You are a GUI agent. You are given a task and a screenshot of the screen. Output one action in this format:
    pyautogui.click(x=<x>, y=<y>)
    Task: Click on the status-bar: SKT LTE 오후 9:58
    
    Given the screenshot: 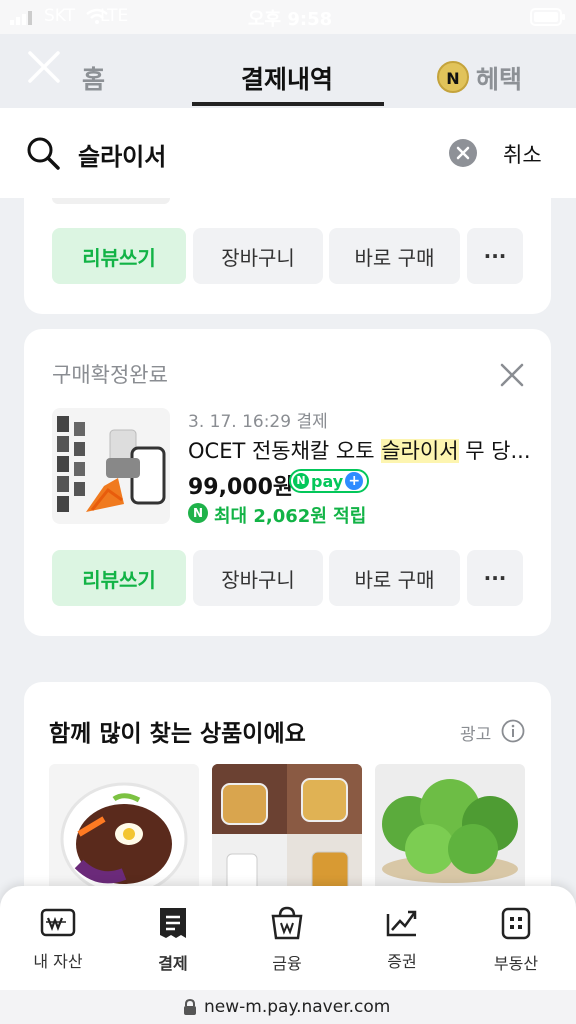 What is the action you would take?
    pyautogui.click(x=288, y=17)
    